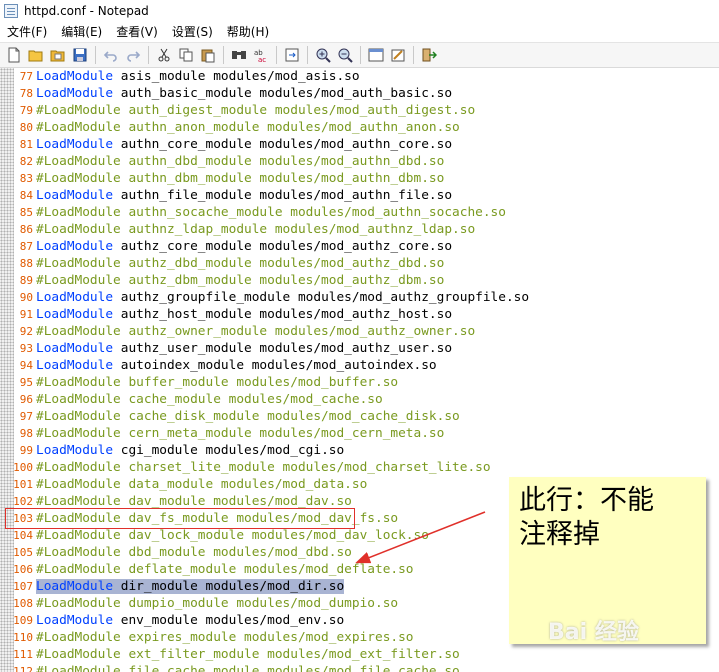  Describe the element at coordinates (248, 32) in the screenshot. I see `menu-help: 帮助(H)` at that location.